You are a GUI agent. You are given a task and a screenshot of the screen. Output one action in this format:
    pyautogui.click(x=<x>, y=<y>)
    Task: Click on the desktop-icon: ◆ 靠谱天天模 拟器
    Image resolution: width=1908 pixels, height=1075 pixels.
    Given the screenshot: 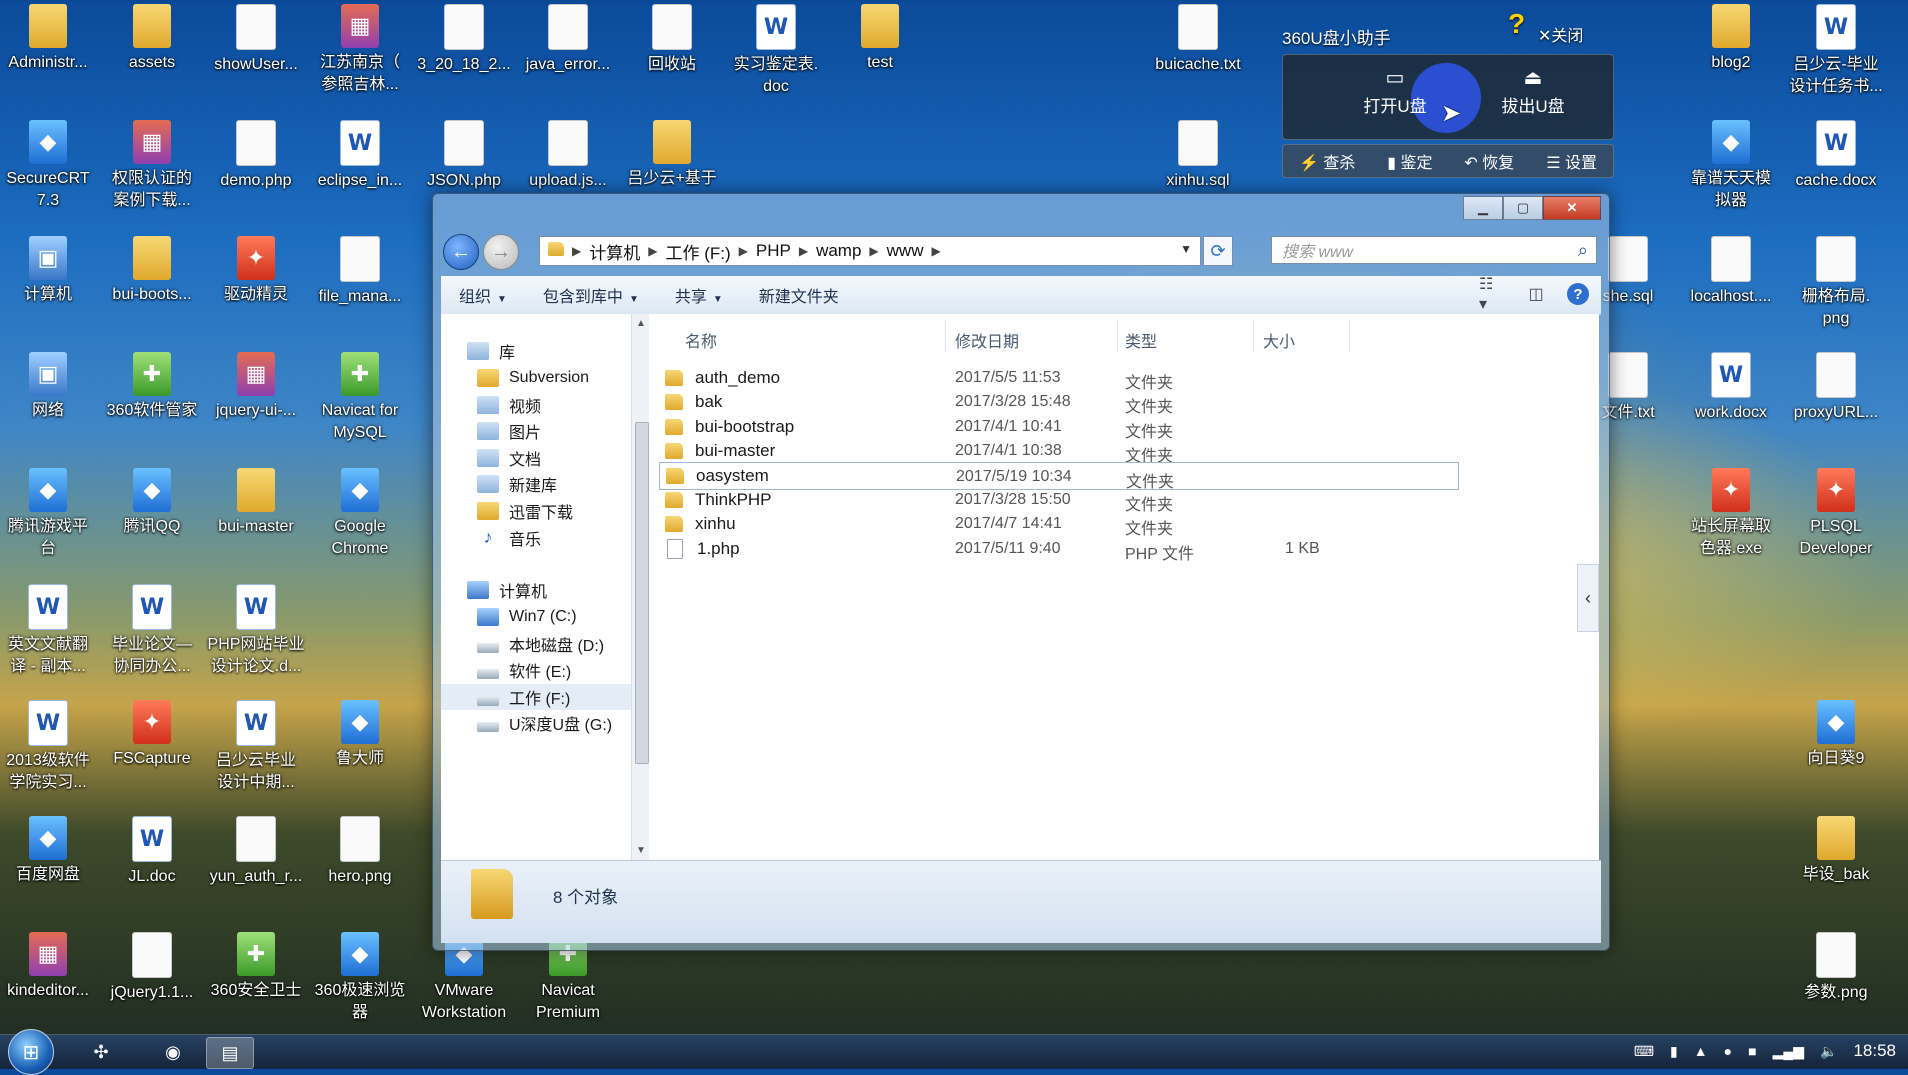 What is the action you would take?
    pyautogui.click(x=1731, y=166)
    